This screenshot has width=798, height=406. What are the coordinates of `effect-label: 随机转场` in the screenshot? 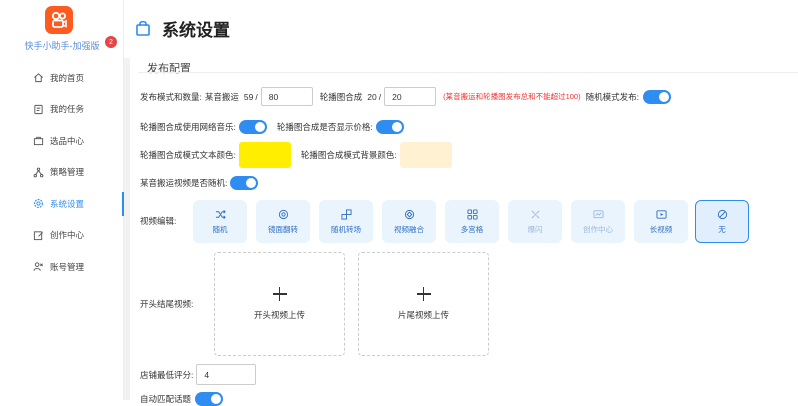 It's located at (346, 229).